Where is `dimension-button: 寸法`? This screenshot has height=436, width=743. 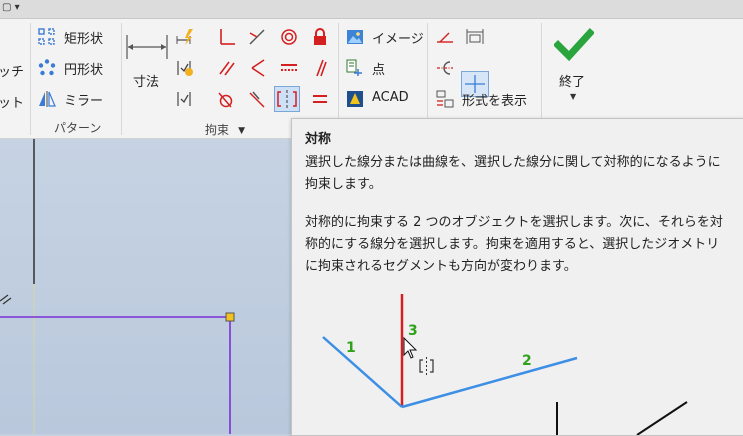 dimension-button: 寸法 is located at coordinates (148, 60).